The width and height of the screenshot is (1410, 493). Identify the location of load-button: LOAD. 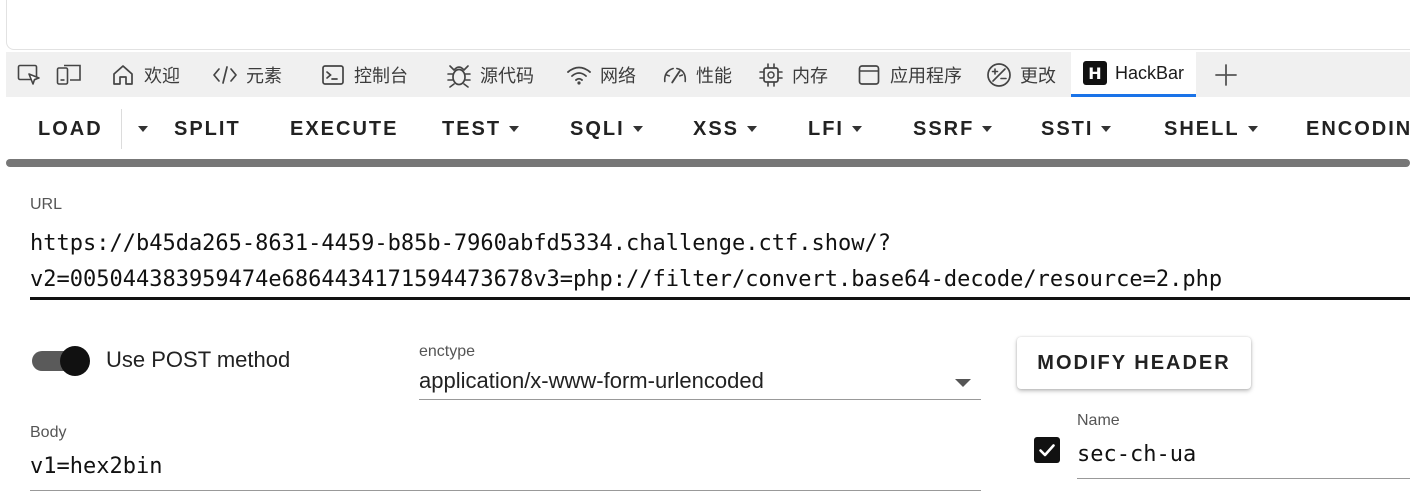
(70, 129).